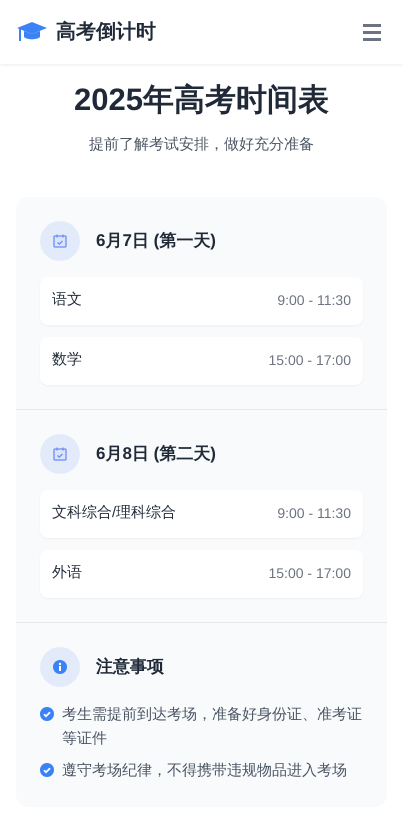 The height and width of the screenshot is (821, 403). I want to click on page-subtitle: 提前了解考试安排，做好充分准备, so click(201, 145).